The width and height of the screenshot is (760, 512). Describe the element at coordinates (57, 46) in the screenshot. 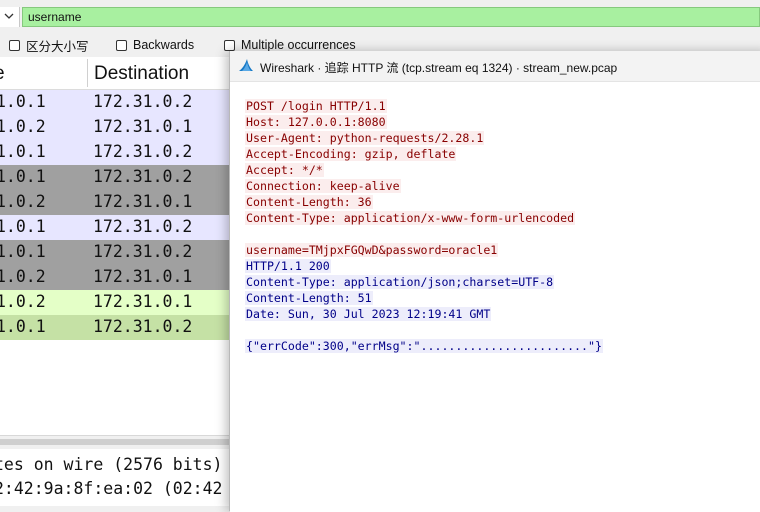

I see `case-sensitive-label: 区分大小写` at that location.